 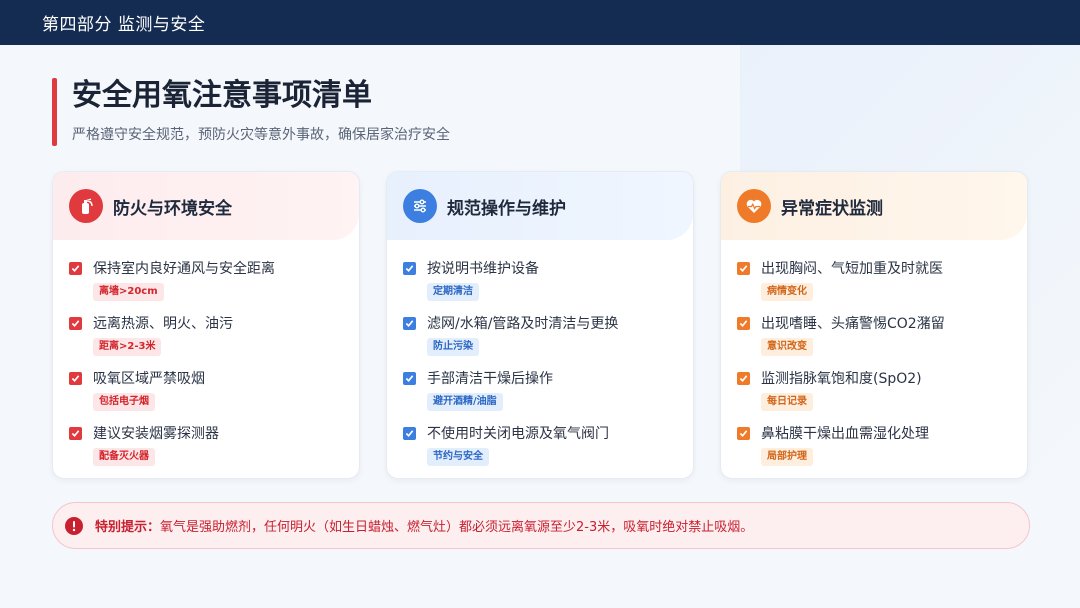 What do you see at coordinates (184, 269) in the screenshot?
I see `item-text: 保持室内良好通风与安全距离` at bounding box center [184, 269].